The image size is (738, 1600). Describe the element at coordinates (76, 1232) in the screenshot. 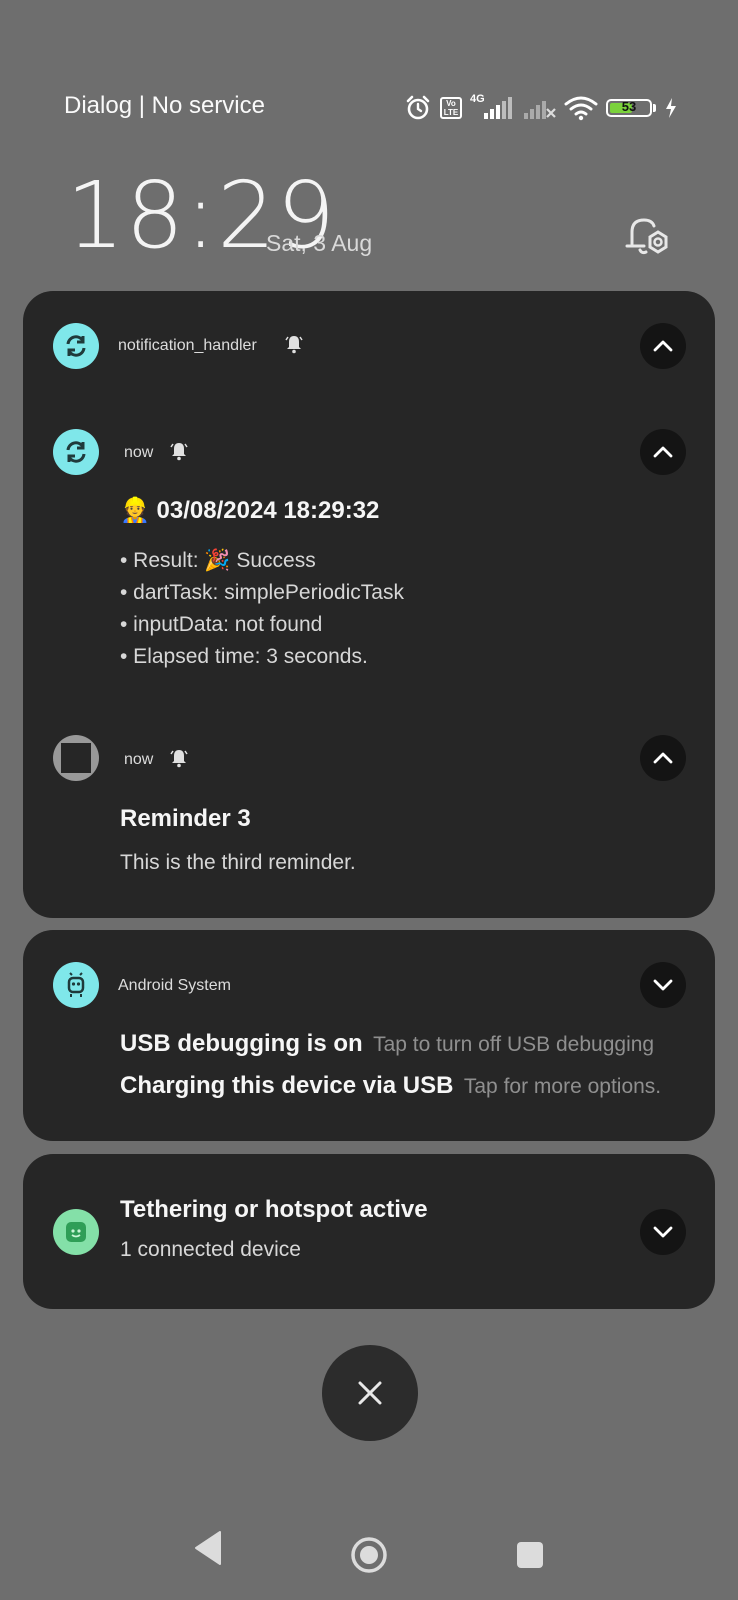

I see `hotspot-app-icon` at that location.